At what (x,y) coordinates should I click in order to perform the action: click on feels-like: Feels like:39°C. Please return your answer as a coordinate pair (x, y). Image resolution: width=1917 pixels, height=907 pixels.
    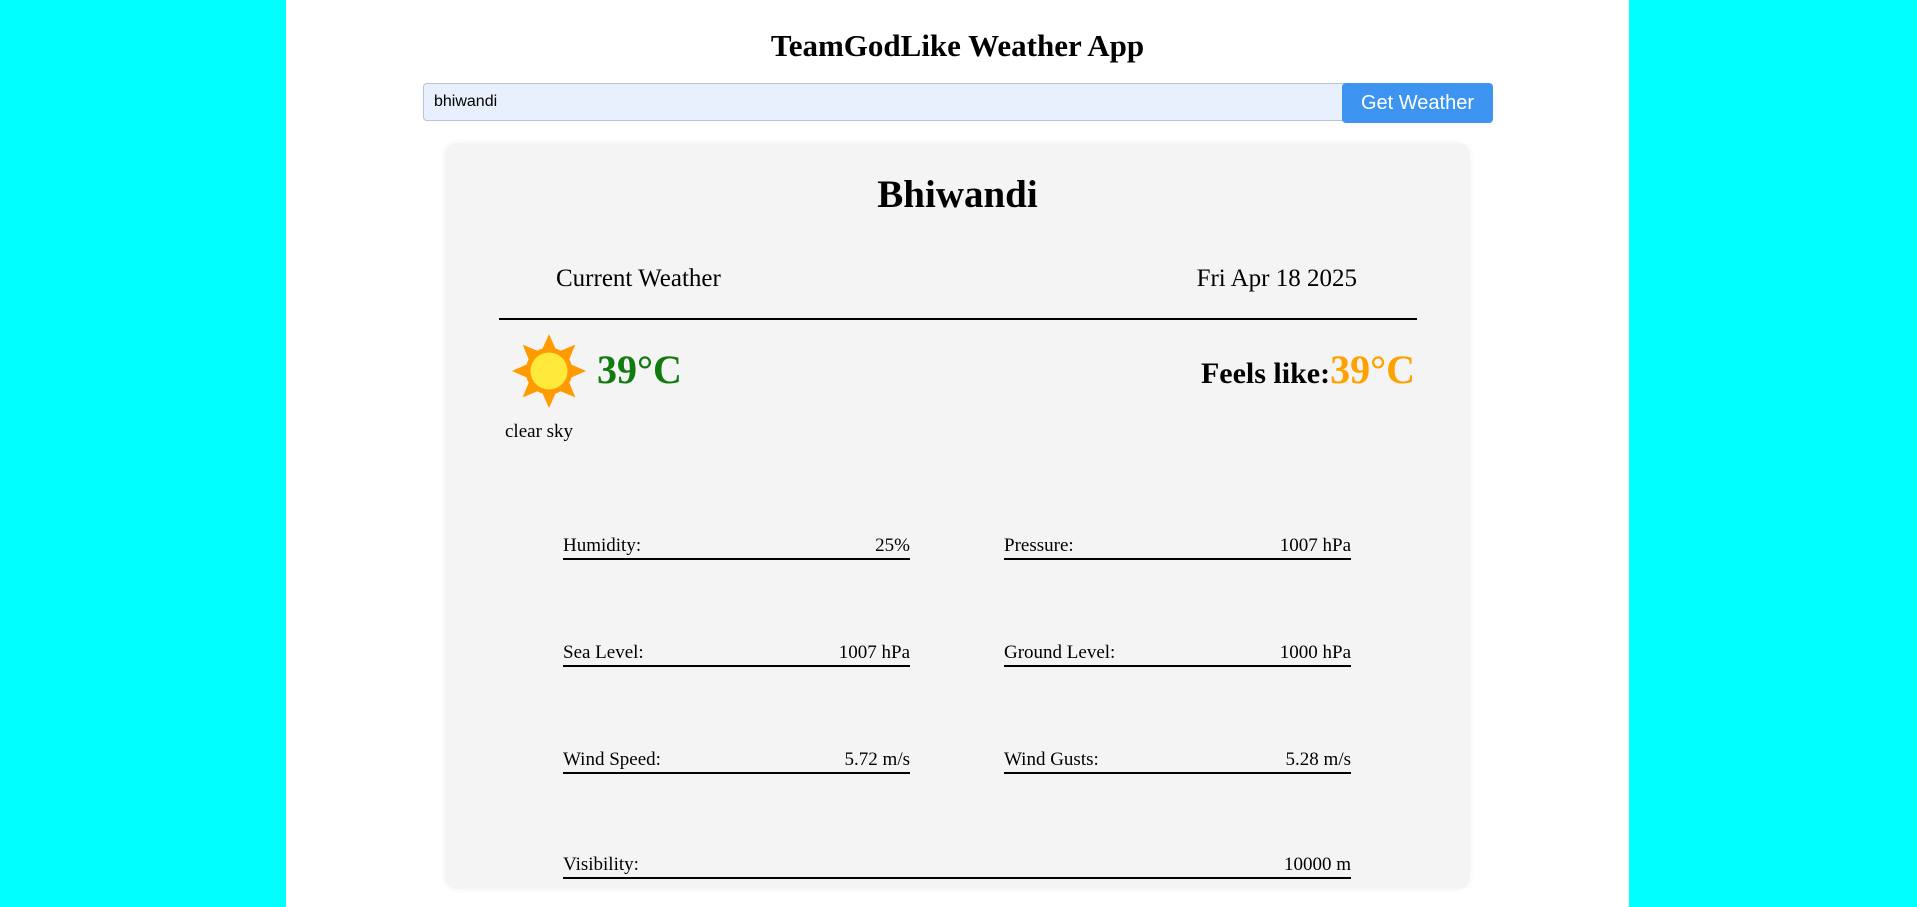
    Looking at the image, I should click on (1308, 374).